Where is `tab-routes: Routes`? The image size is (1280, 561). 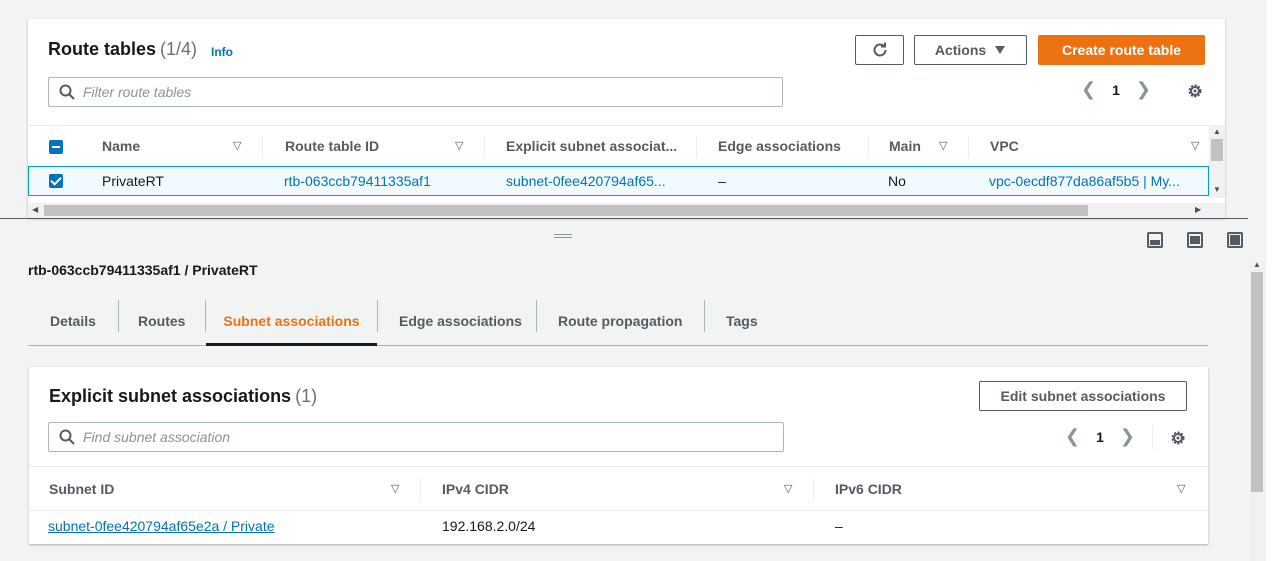 tab-routes: Routes is located at coordinates (161, 321).